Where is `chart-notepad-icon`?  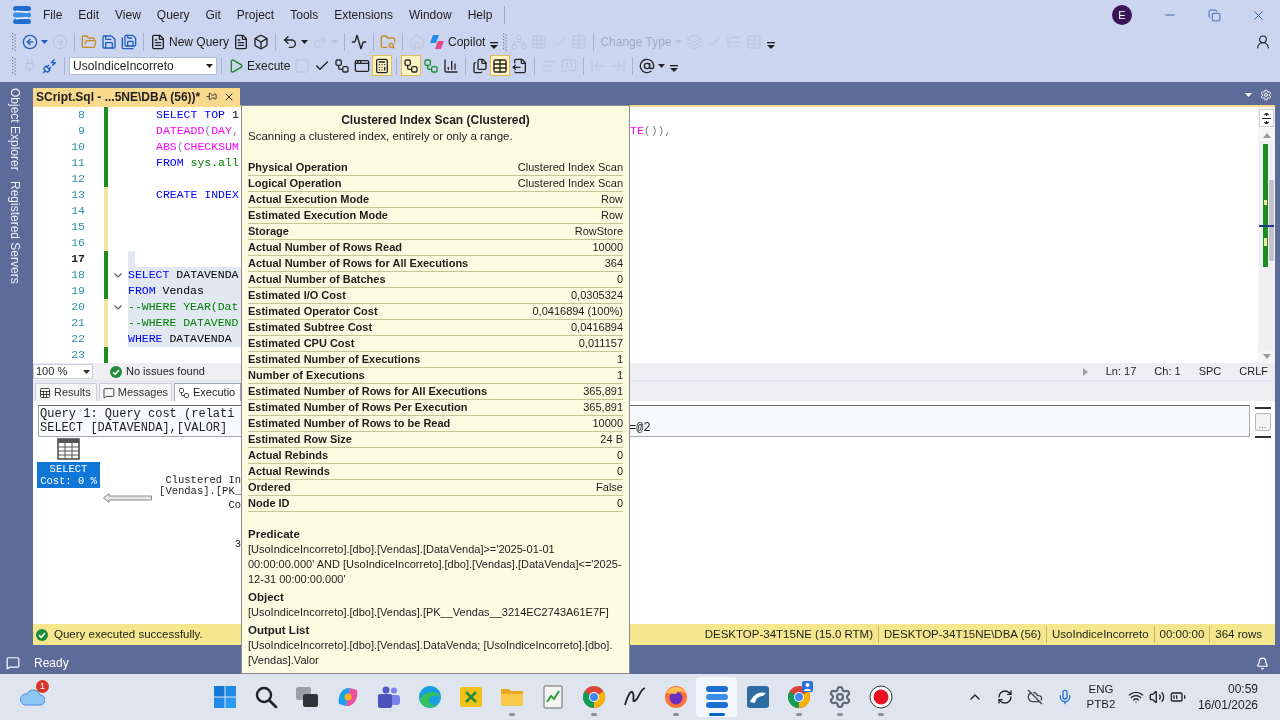
chart-notepad-icon is located at coordinates (552, 697).